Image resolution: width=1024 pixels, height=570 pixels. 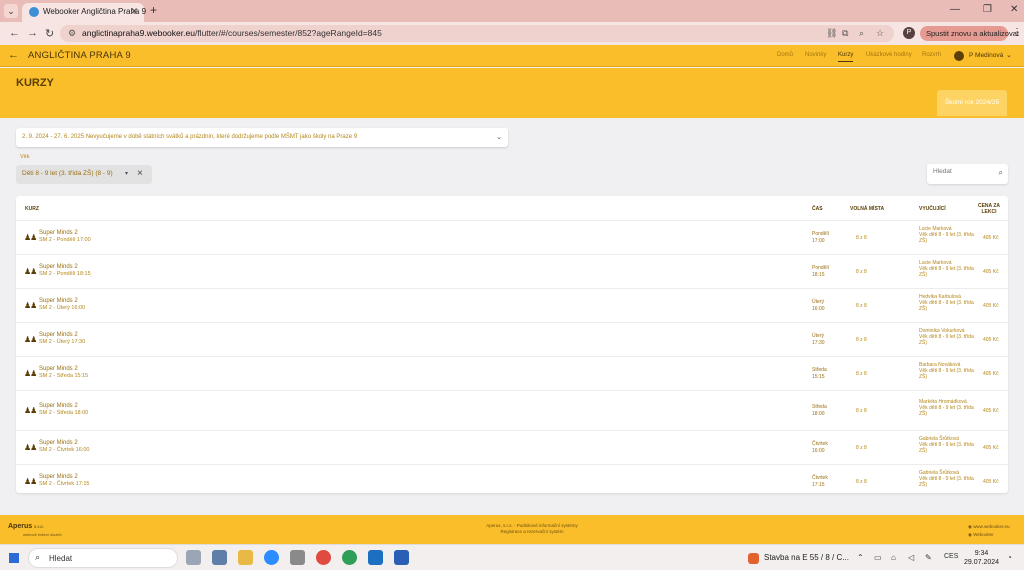 What do you see at coordinates (103, 558) in the screenshot?
I see `taskbar-search: ⌕ Hledat` at bounding box center [103, 558].